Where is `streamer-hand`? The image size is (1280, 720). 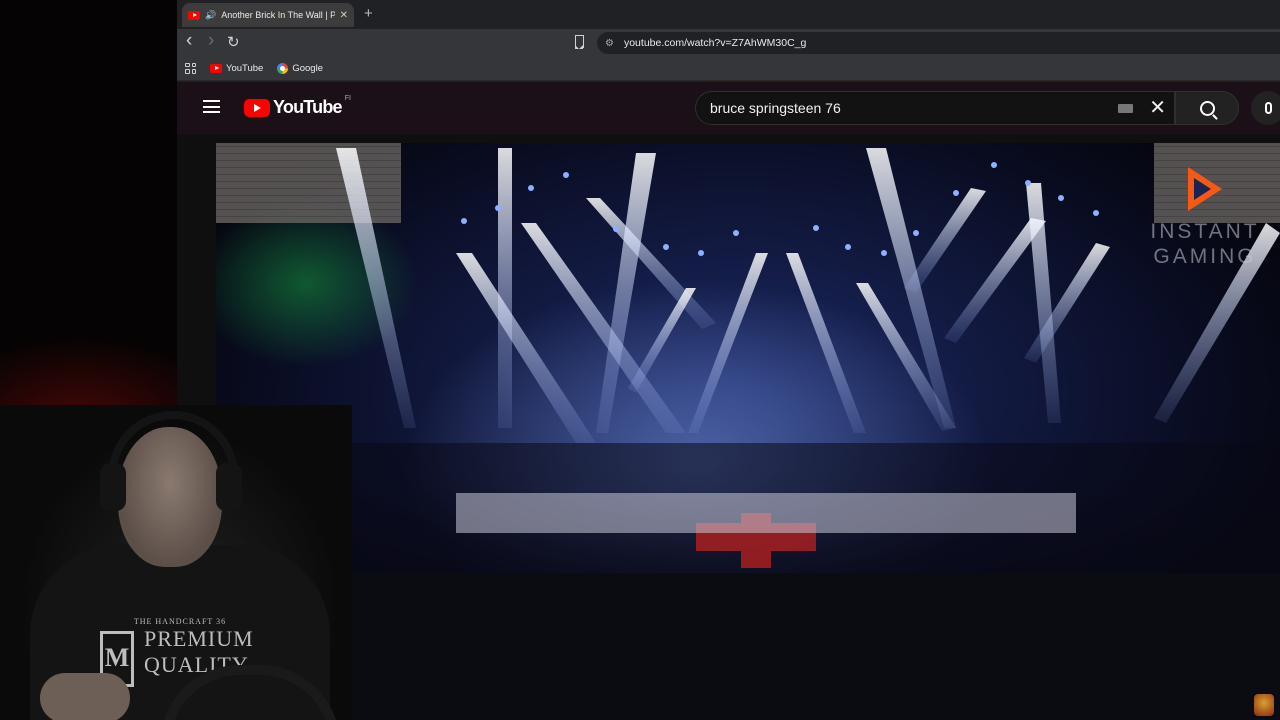 streamer-hand is located at coordinates (85, 696).